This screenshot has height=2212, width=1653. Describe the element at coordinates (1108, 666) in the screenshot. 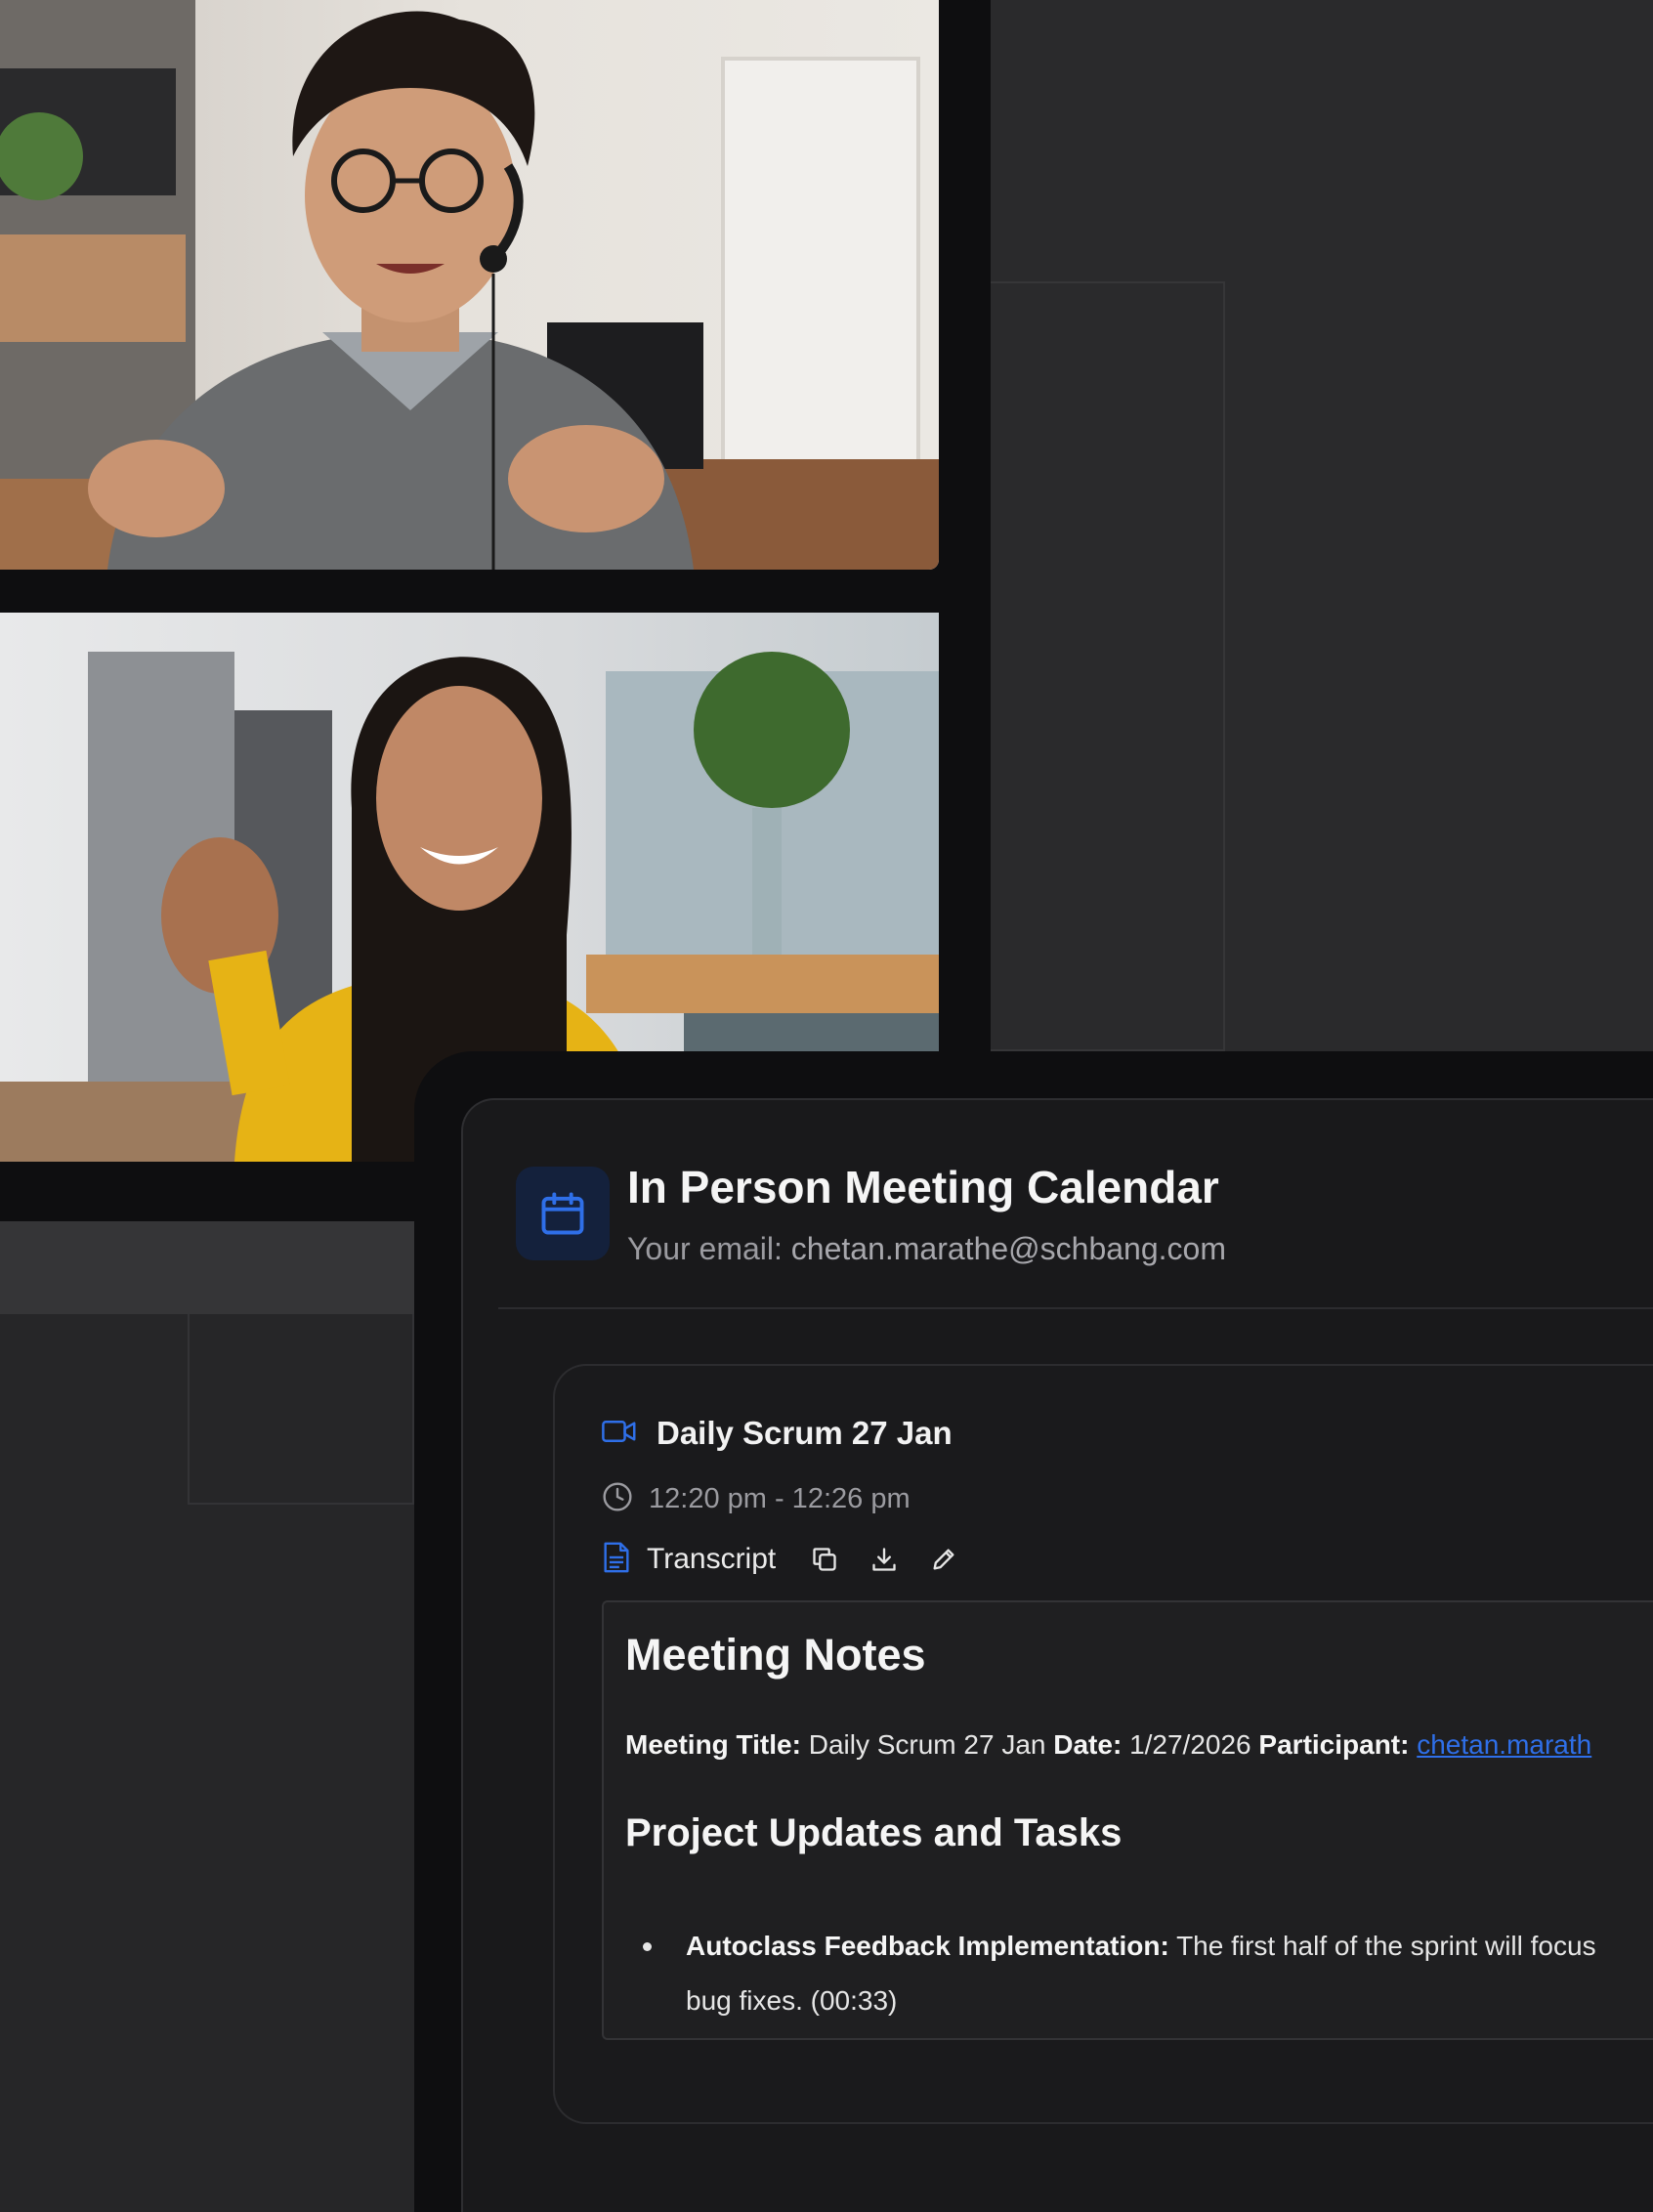

I see `background-frame` at that location.